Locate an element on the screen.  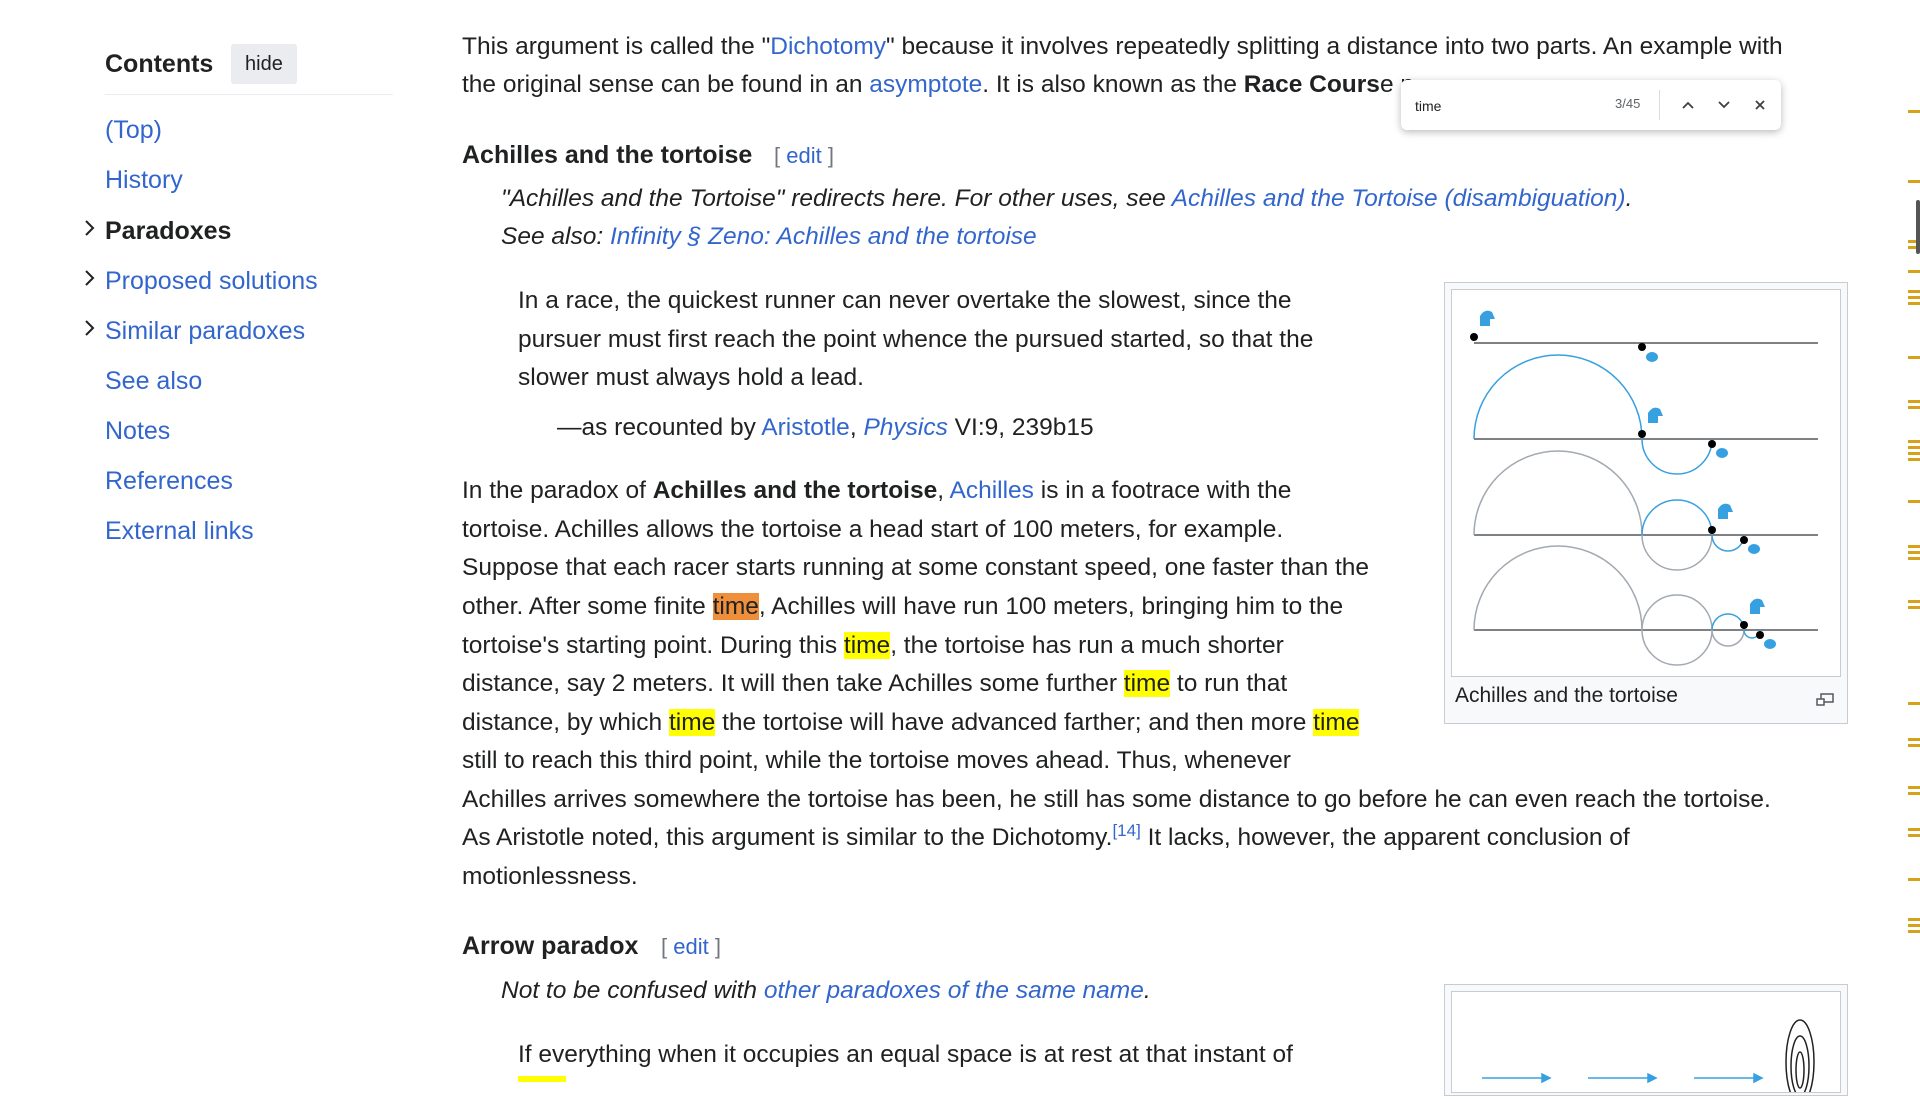
toc-item-references: References is located at coordinates (169, 481).